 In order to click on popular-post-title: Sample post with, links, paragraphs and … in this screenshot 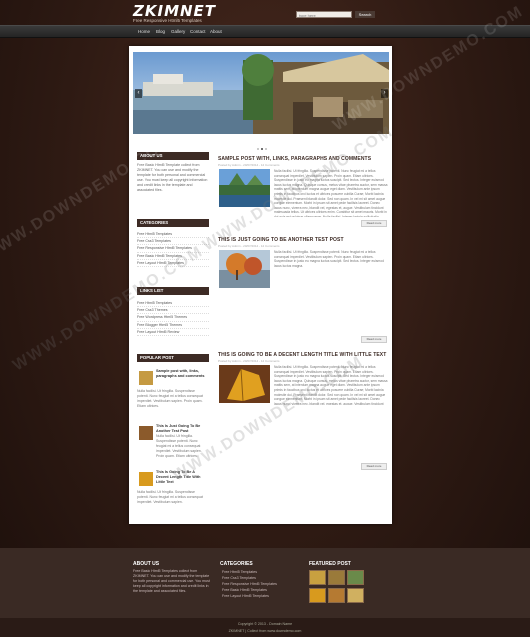, I will do `click(182, 374)`.